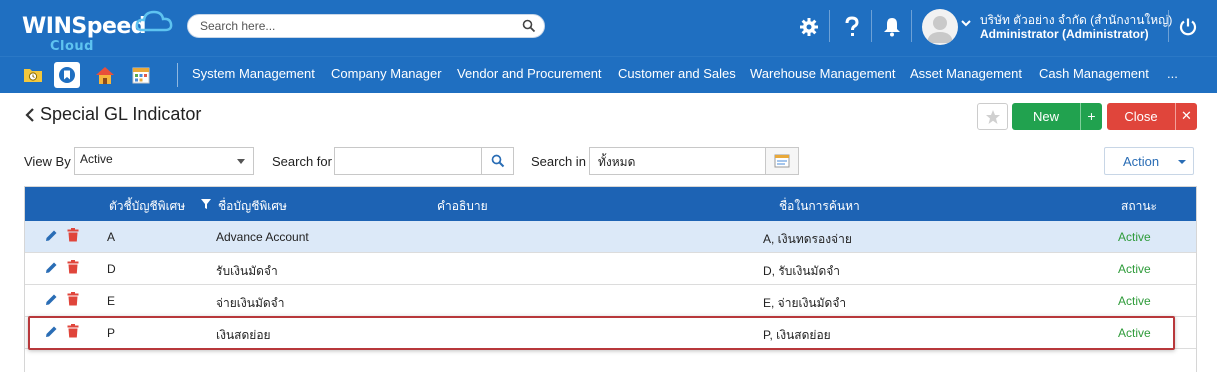  I want to click on column-header-name: ชื่อบัญชีพิเศษ, so click(252, 206).